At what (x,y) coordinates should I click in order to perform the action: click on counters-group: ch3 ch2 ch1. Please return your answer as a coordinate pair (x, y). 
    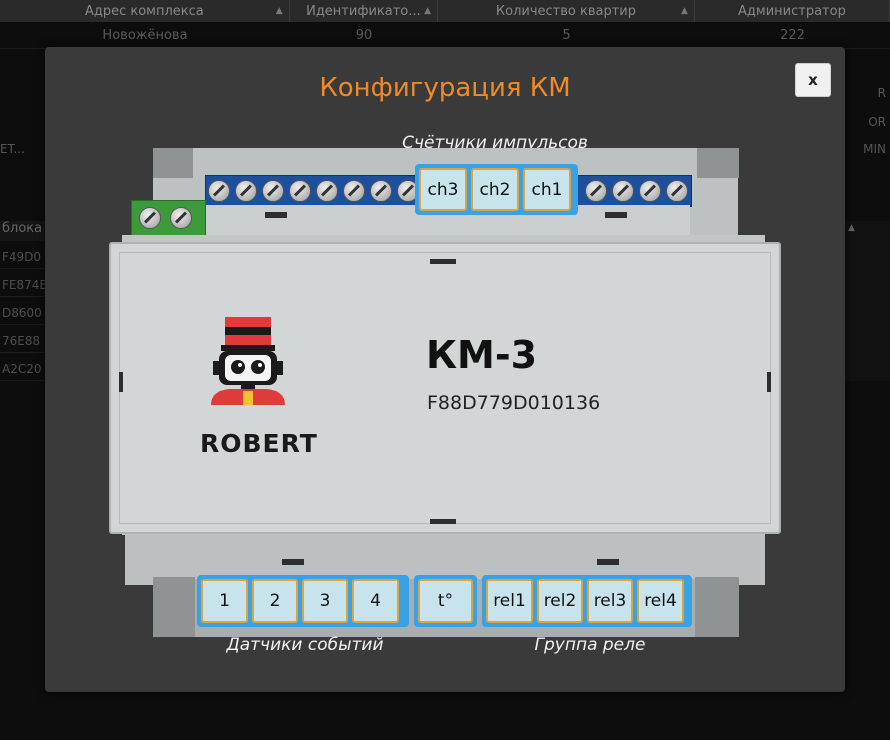
    Looking at the image, I should click on (496, 189).